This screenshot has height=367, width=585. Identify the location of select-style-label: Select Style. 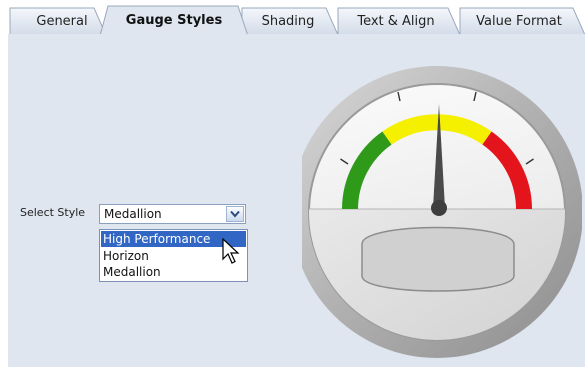
(53, 212).